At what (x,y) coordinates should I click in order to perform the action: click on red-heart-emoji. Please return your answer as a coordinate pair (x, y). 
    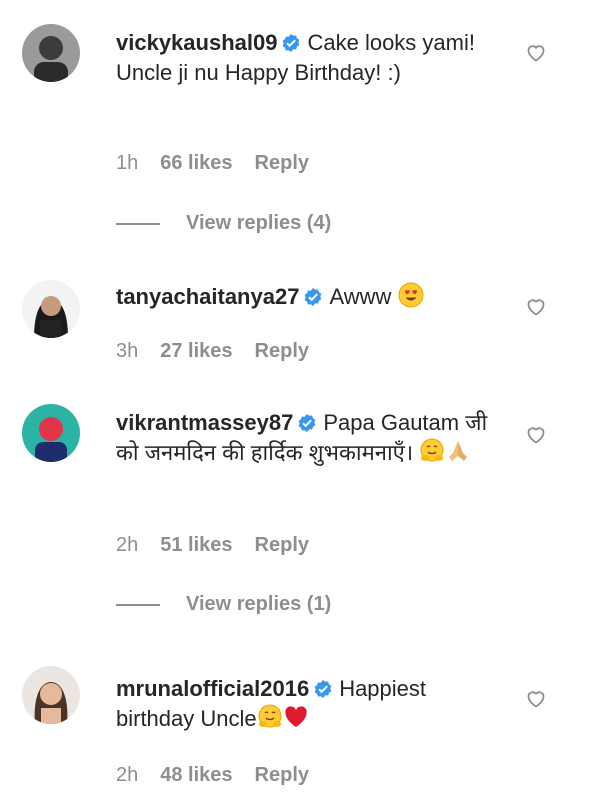
    Looking at the image, I should click on (296, 717).